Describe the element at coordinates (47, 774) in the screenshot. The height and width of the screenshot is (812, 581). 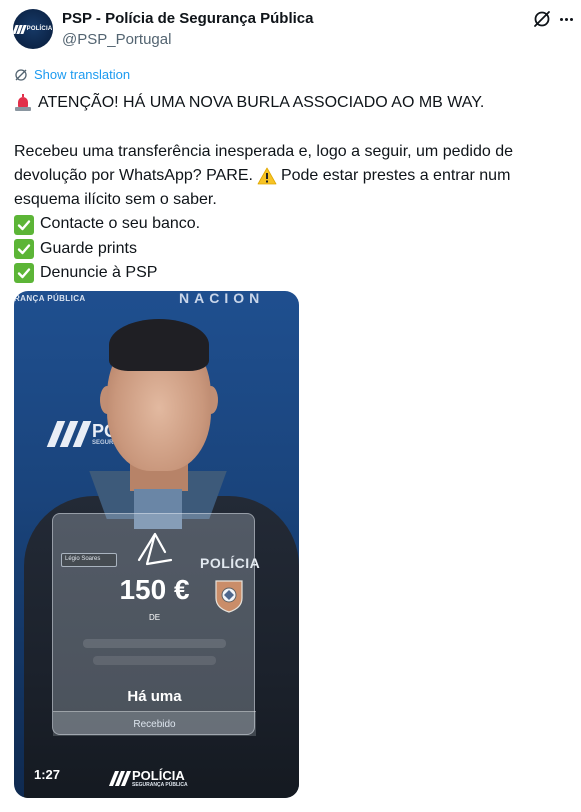
I see `video-duration: 1:27` at that location.